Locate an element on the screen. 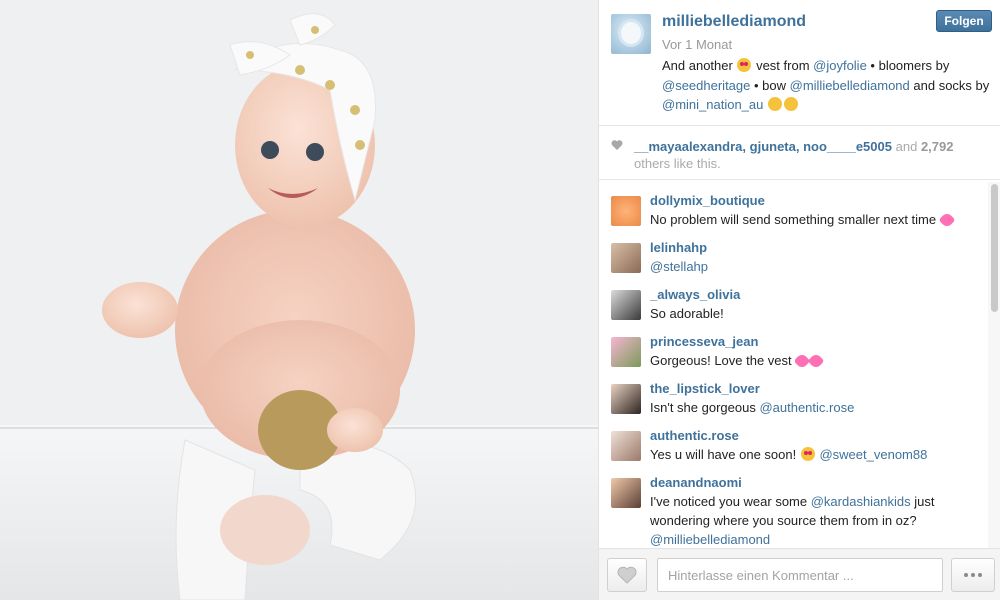  mention-link: @sweet_venom88 is located at coordinates (873, 454).